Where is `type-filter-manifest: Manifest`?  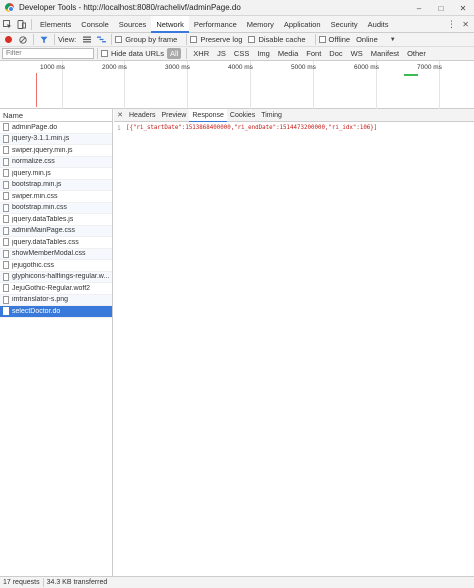 type-filter-manifest: Manifest is located at coordinates (385, 53).